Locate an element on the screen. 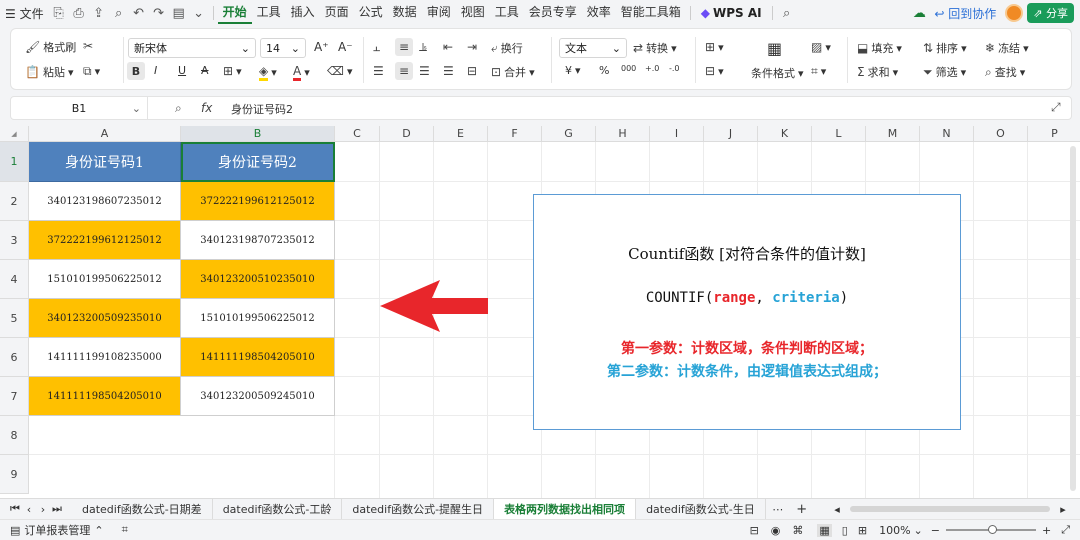 The height and width of the screenshot is (540, 1080). fx-button: fx is located at coordinates (206, 108).